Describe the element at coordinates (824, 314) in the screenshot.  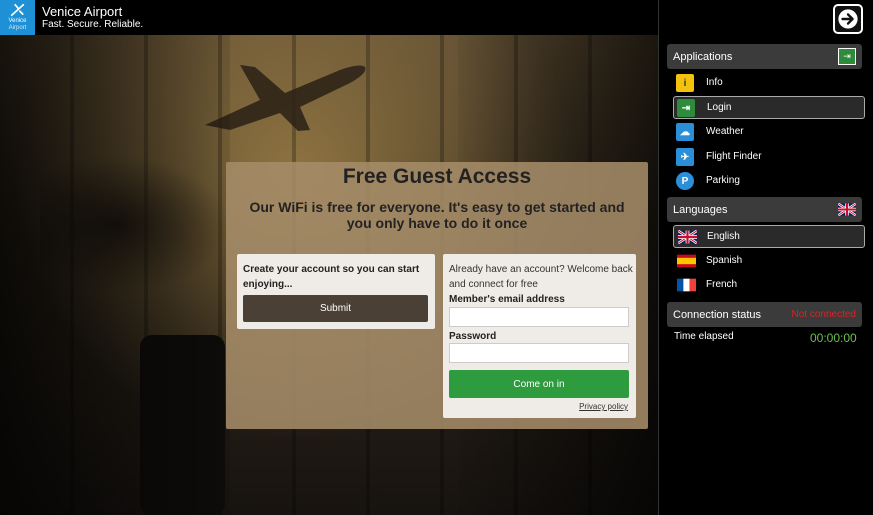
I see `connection-status-value: Not connected` at that location.